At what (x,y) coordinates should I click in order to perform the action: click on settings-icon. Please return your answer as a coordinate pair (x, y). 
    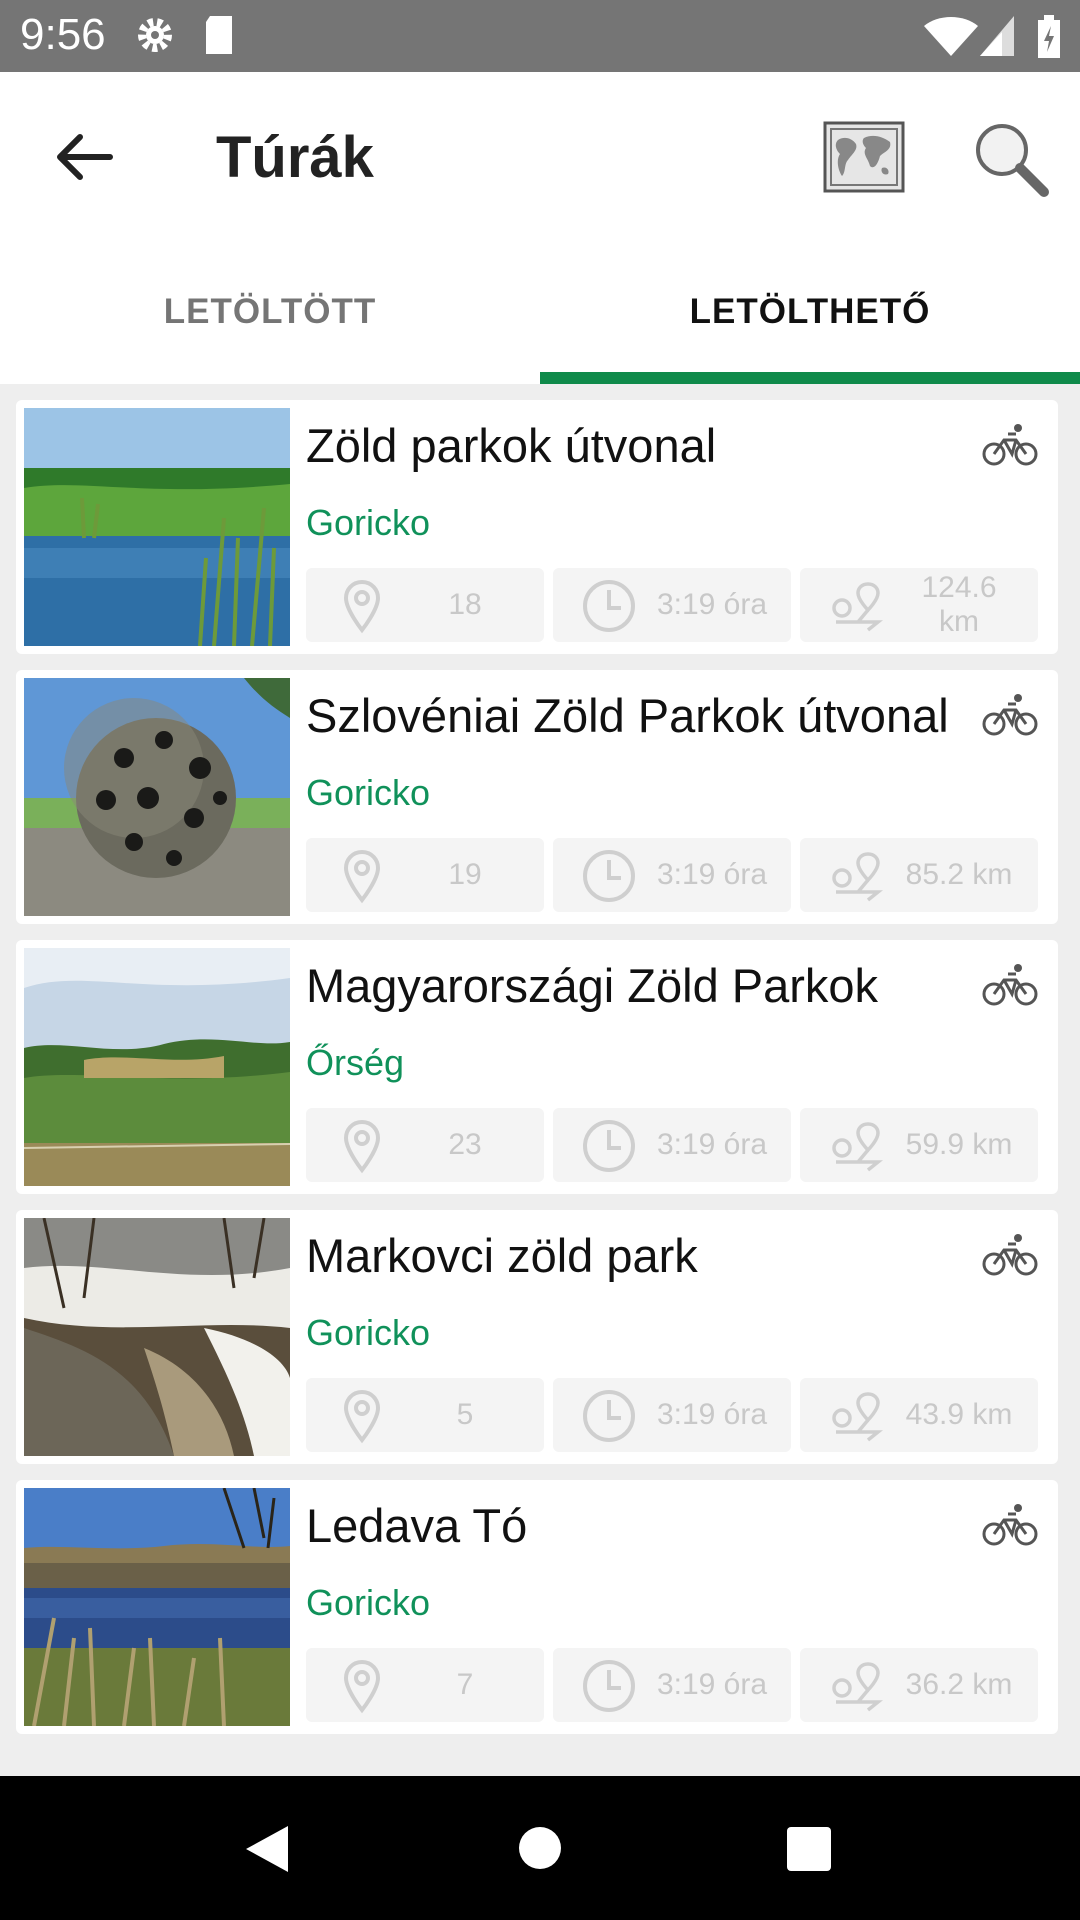
    Looking at the image, I should click on (155, 35).